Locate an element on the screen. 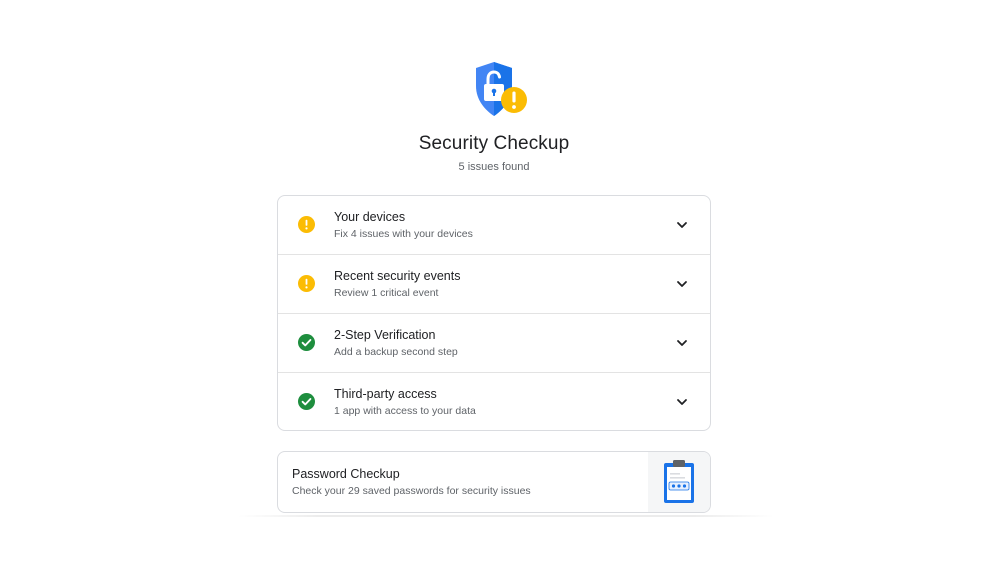 This screenshot has width=1000, height=562. check-item-title: 2-Step Verification is located at coordinates (385, 335).